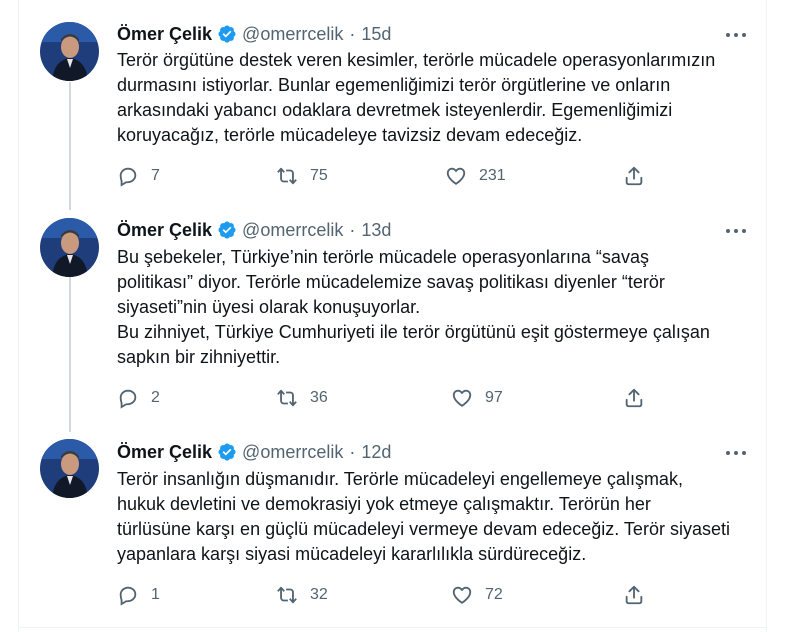  What do you see at coordinates (437, 177) in the screenshot?
I see `tweet-actions: 7 75 231` at bounding box center [437, 177].